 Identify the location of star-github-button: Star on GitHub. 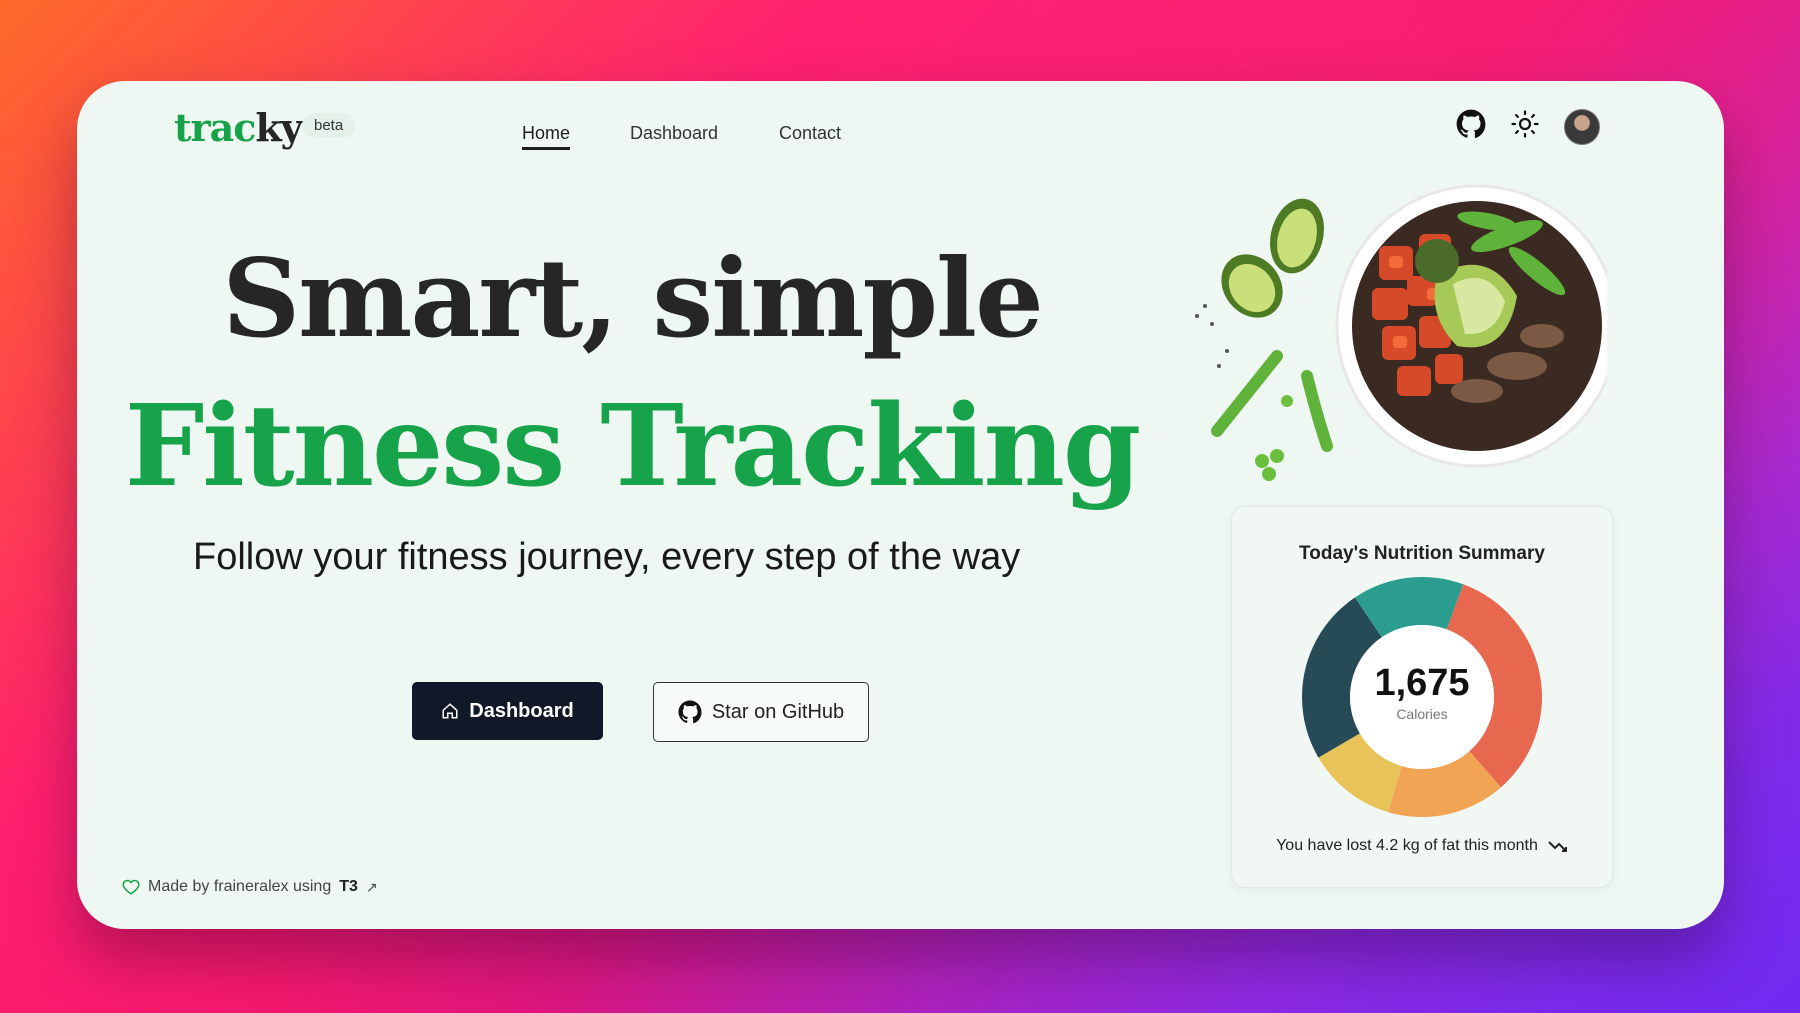
(761, 712).